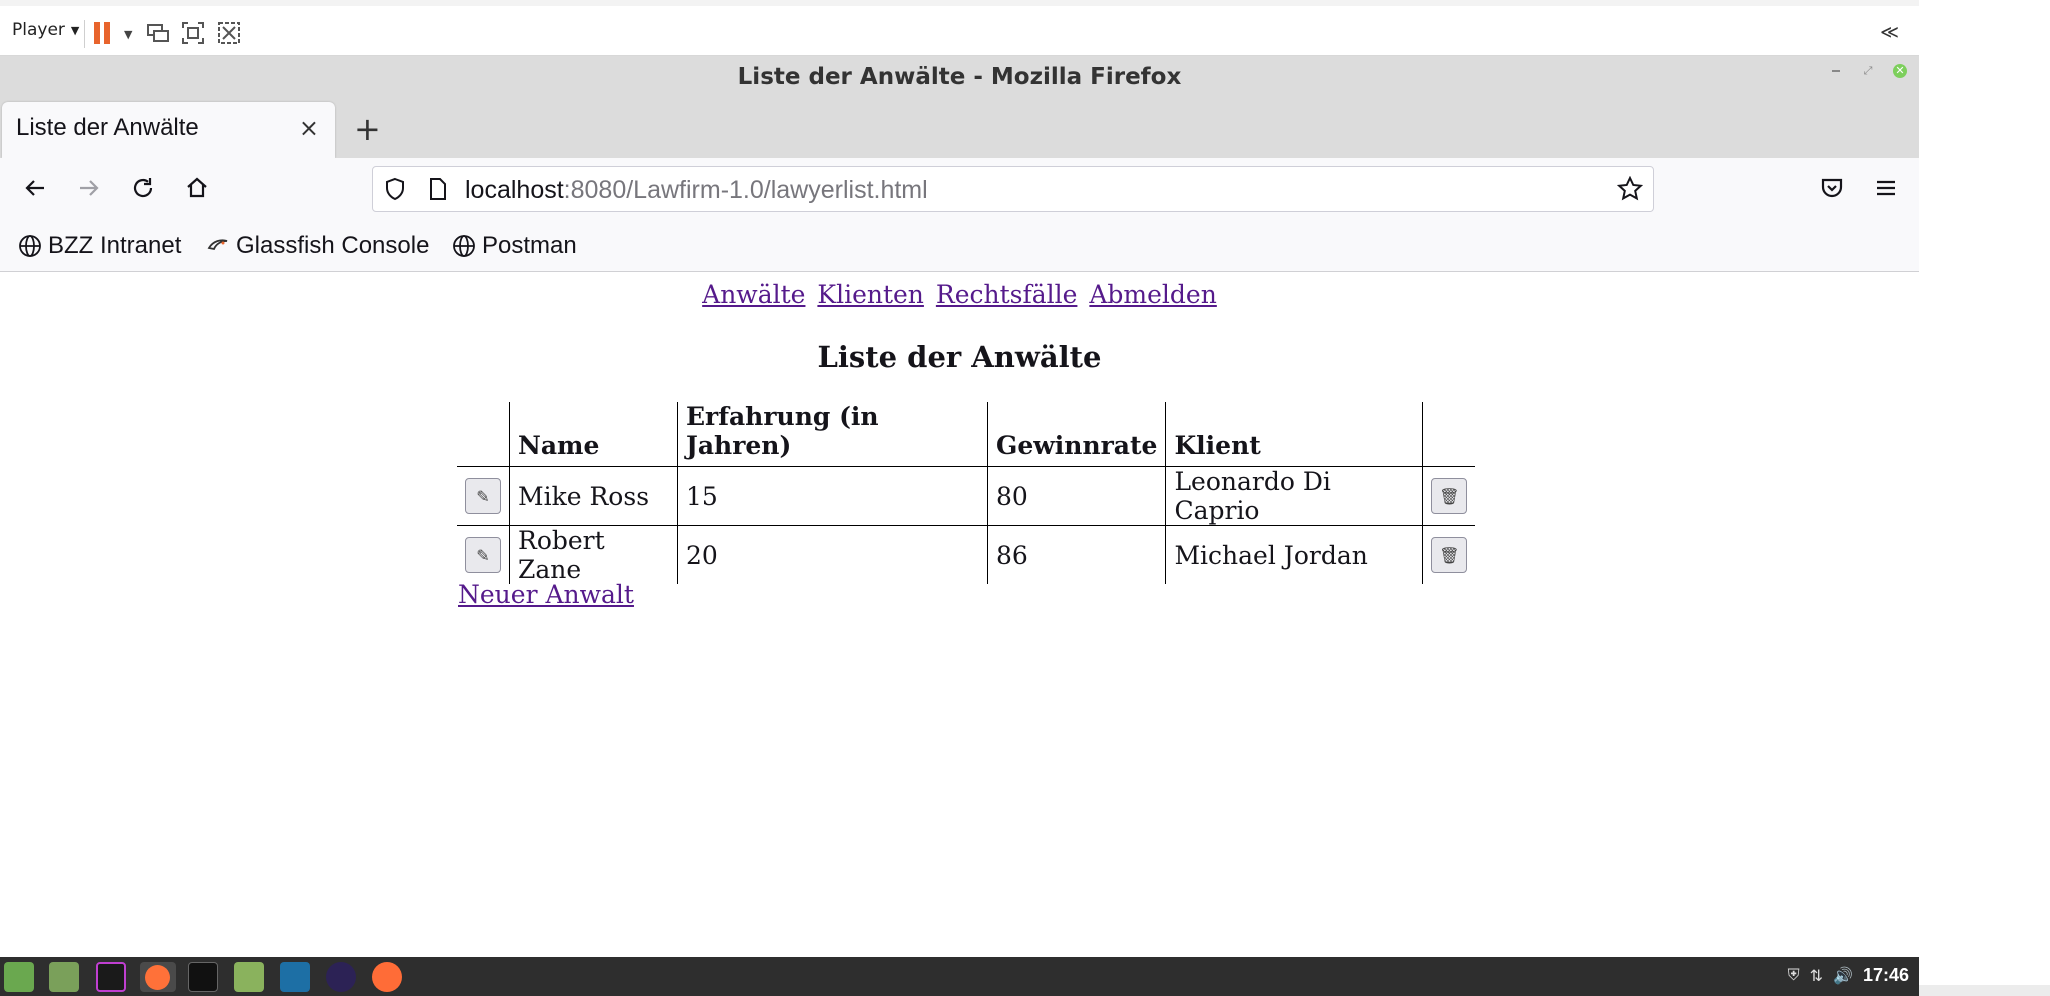 The width and height of the screenshot is (2050, 996). Describe the element at coordinates (1630, 189) in the screenshot. I see `bookmark-star-icon` at that location.